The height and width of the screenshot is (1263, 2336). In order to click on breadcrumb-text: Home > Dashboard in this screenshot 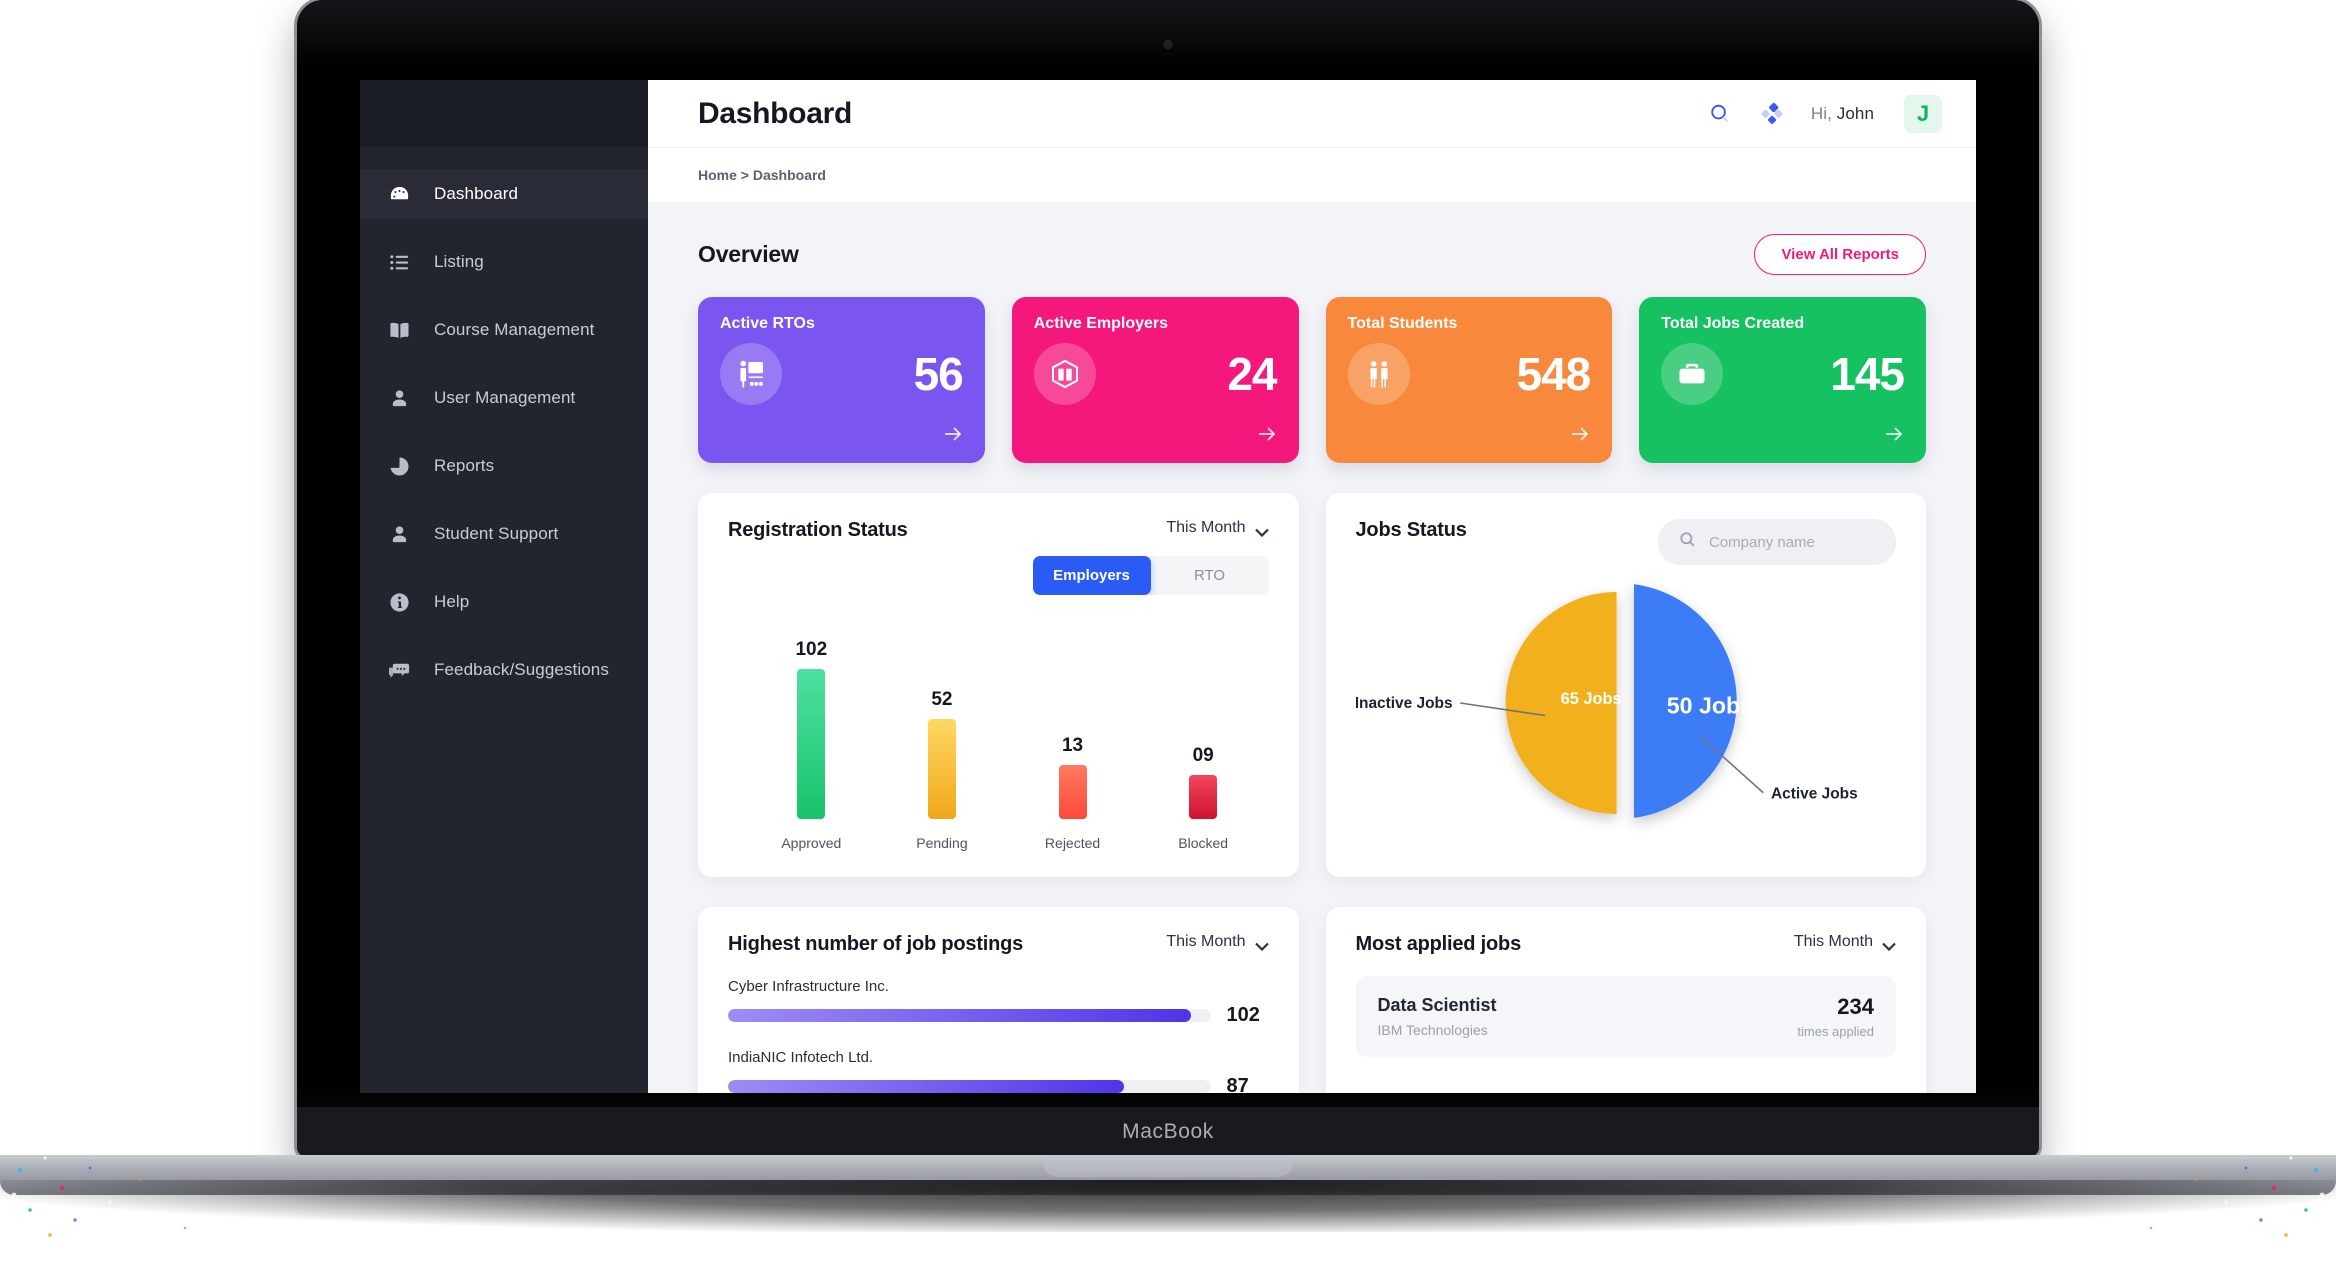, I will do `click(762, 175)`.